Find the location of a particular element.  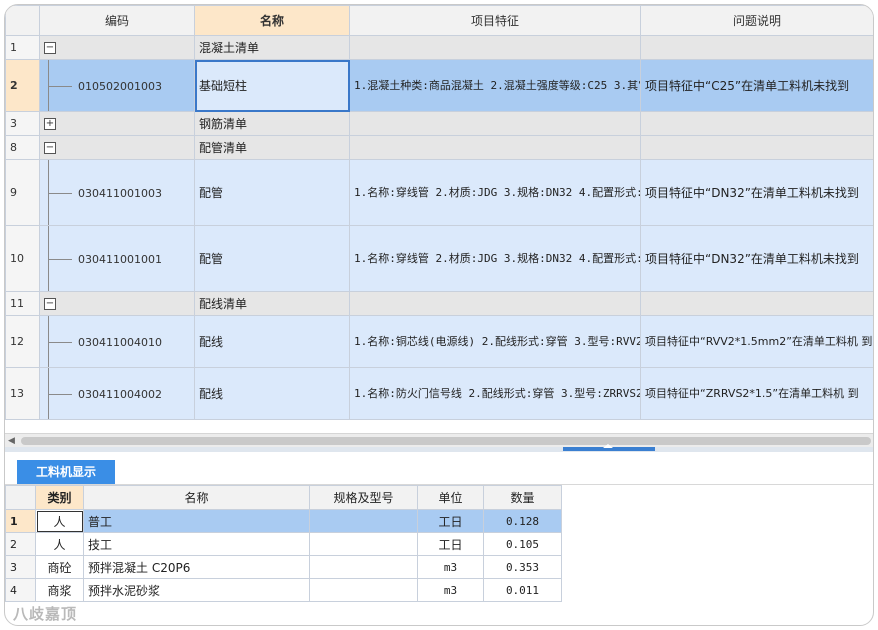

table-row: 8 − 配管清单 is located at coordinates (439, 147).